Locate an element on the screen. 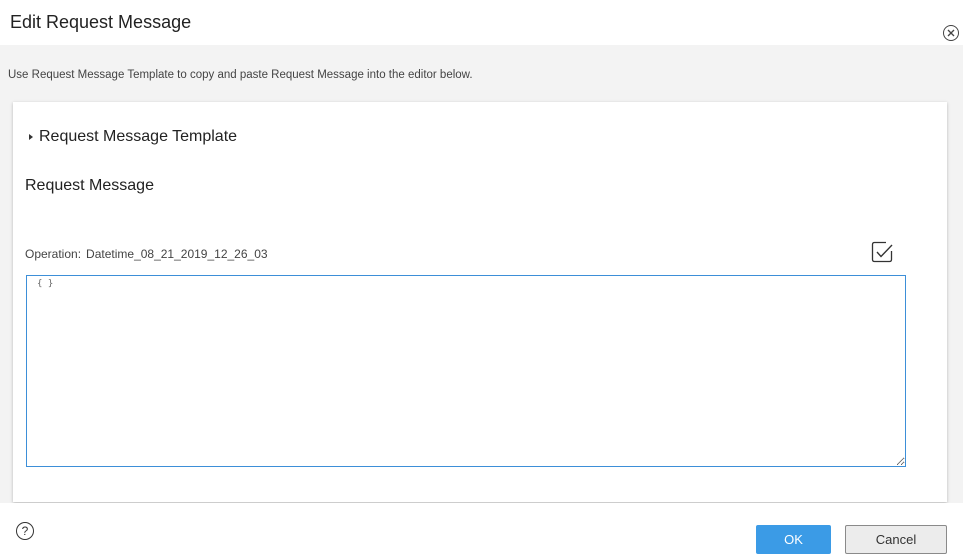 The height and width of the screenshot is (559, 963). validate-check-glyph is located at coordinates (882, 252).